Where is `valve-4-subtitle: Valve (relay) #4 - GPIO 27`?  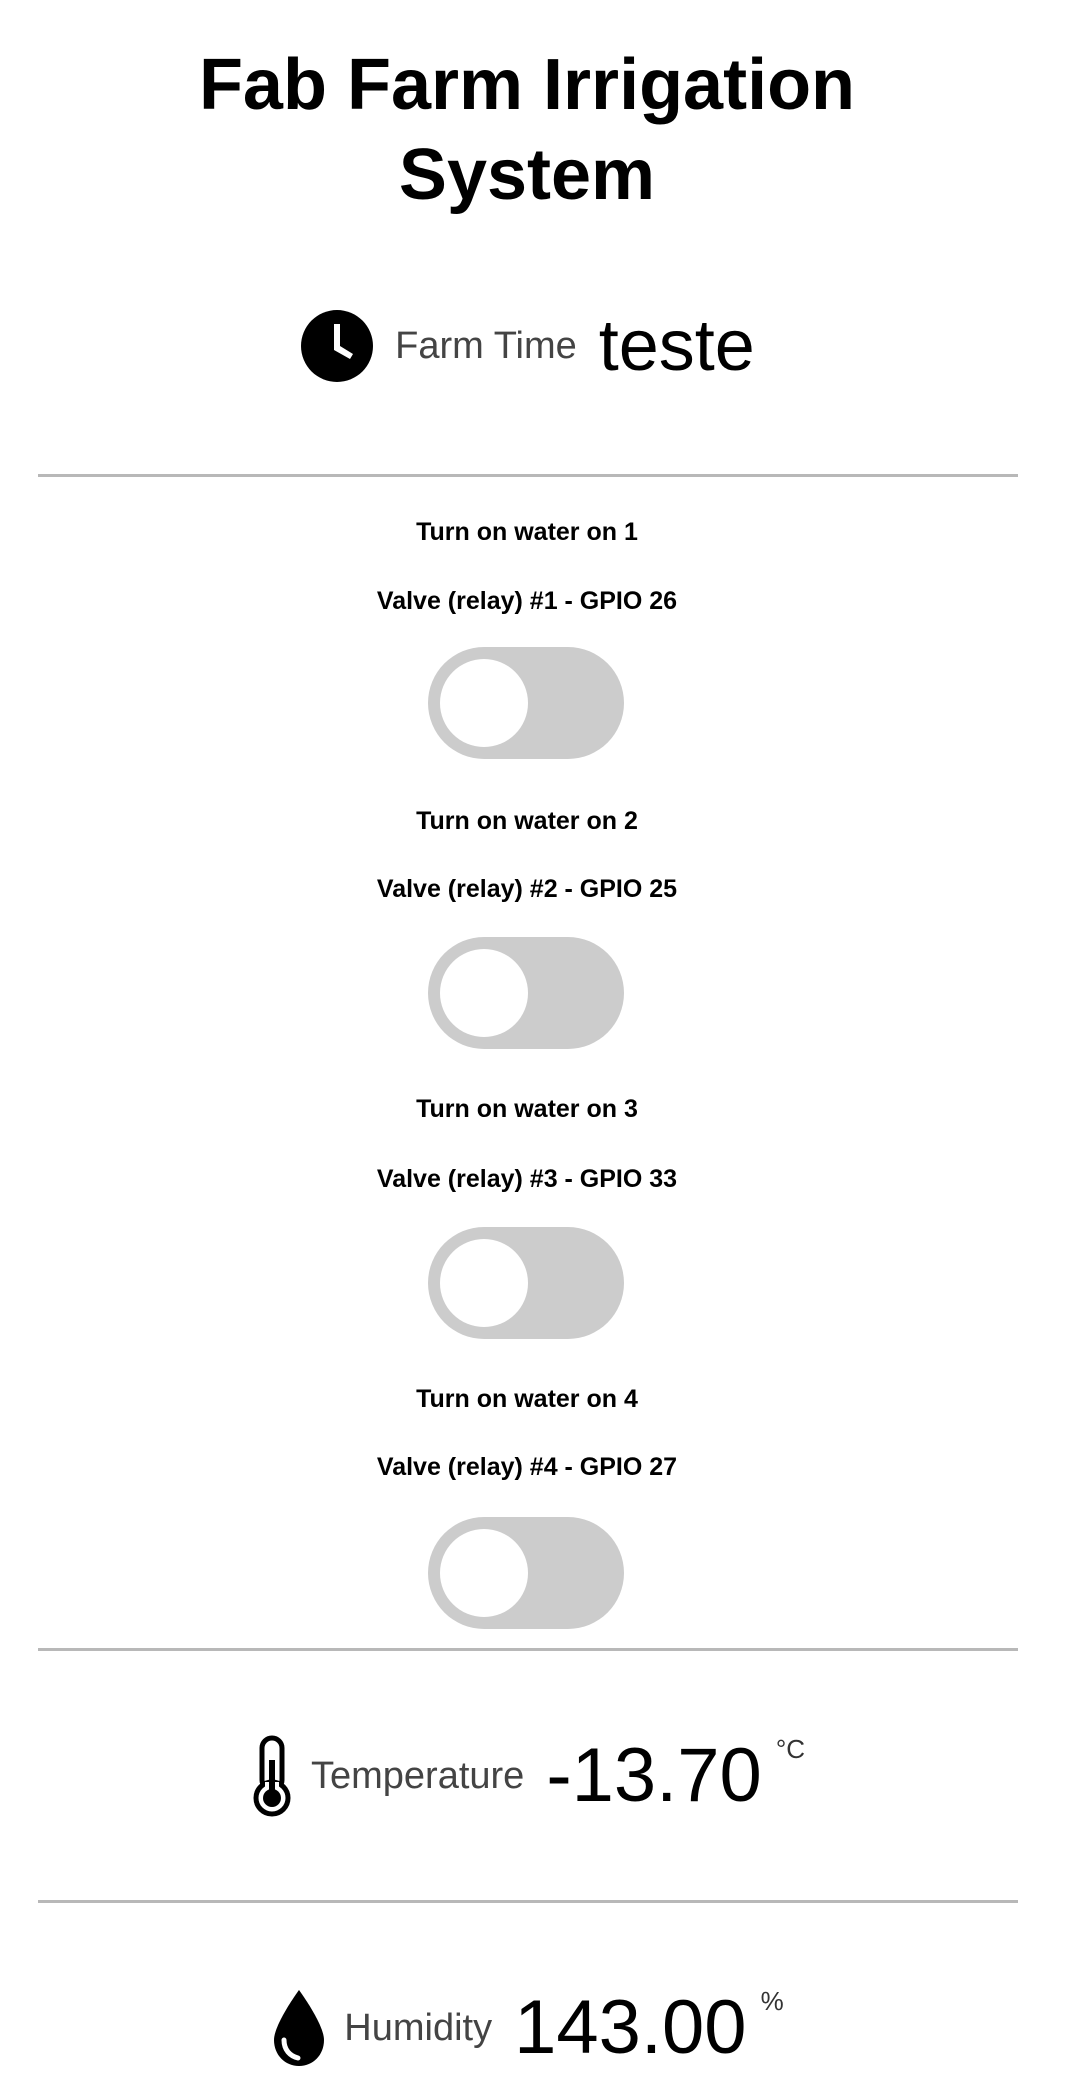 valve-4-subtitle: Valve (relay) #4 - GPIO 27 is located at coordinates (527, 1467).